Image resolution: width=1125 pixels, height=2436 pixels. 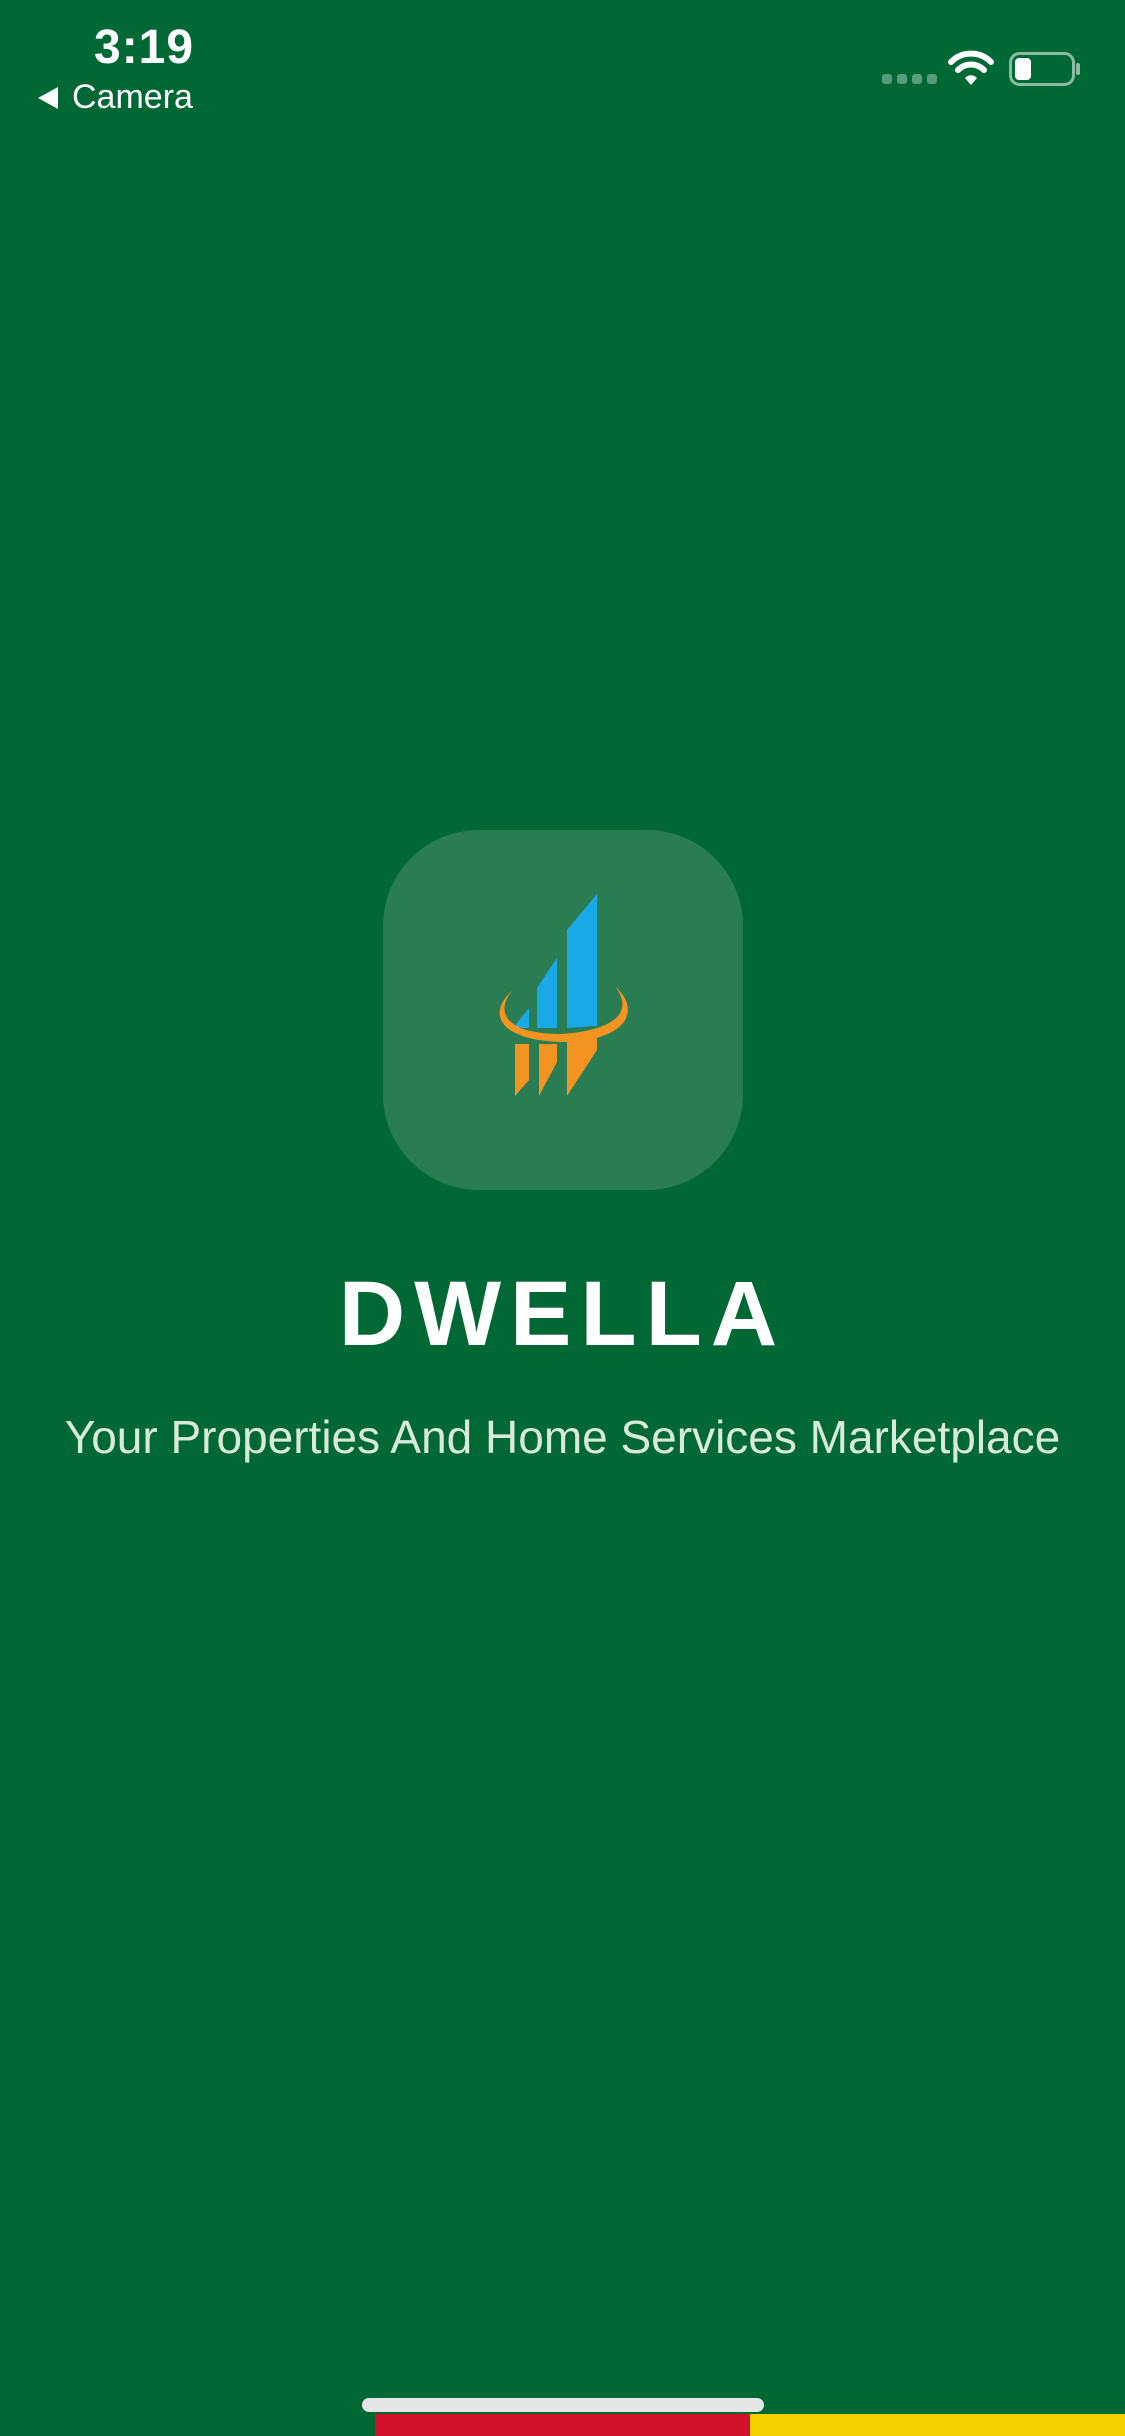 What do you see at coordinates (563, 995) in the screenshot?
I see `building-chart-logo-icon` at bounding box center [563, 995].